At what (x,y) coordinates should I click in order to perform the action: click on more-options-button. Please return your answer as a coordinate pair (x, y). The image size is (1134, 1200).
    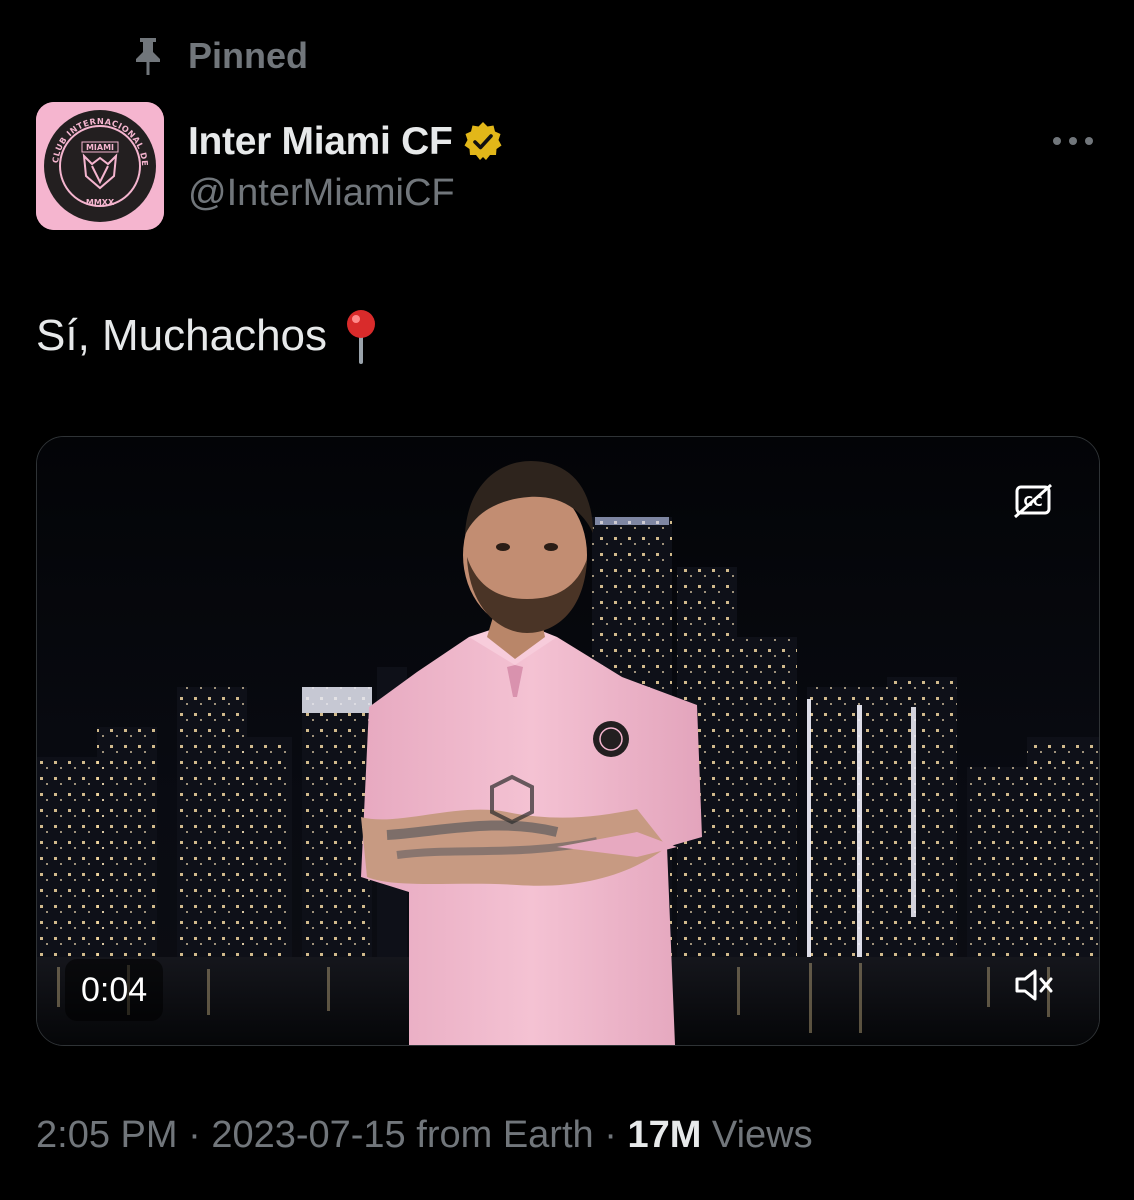
    Looking at the image, I should click on (1073, 141).